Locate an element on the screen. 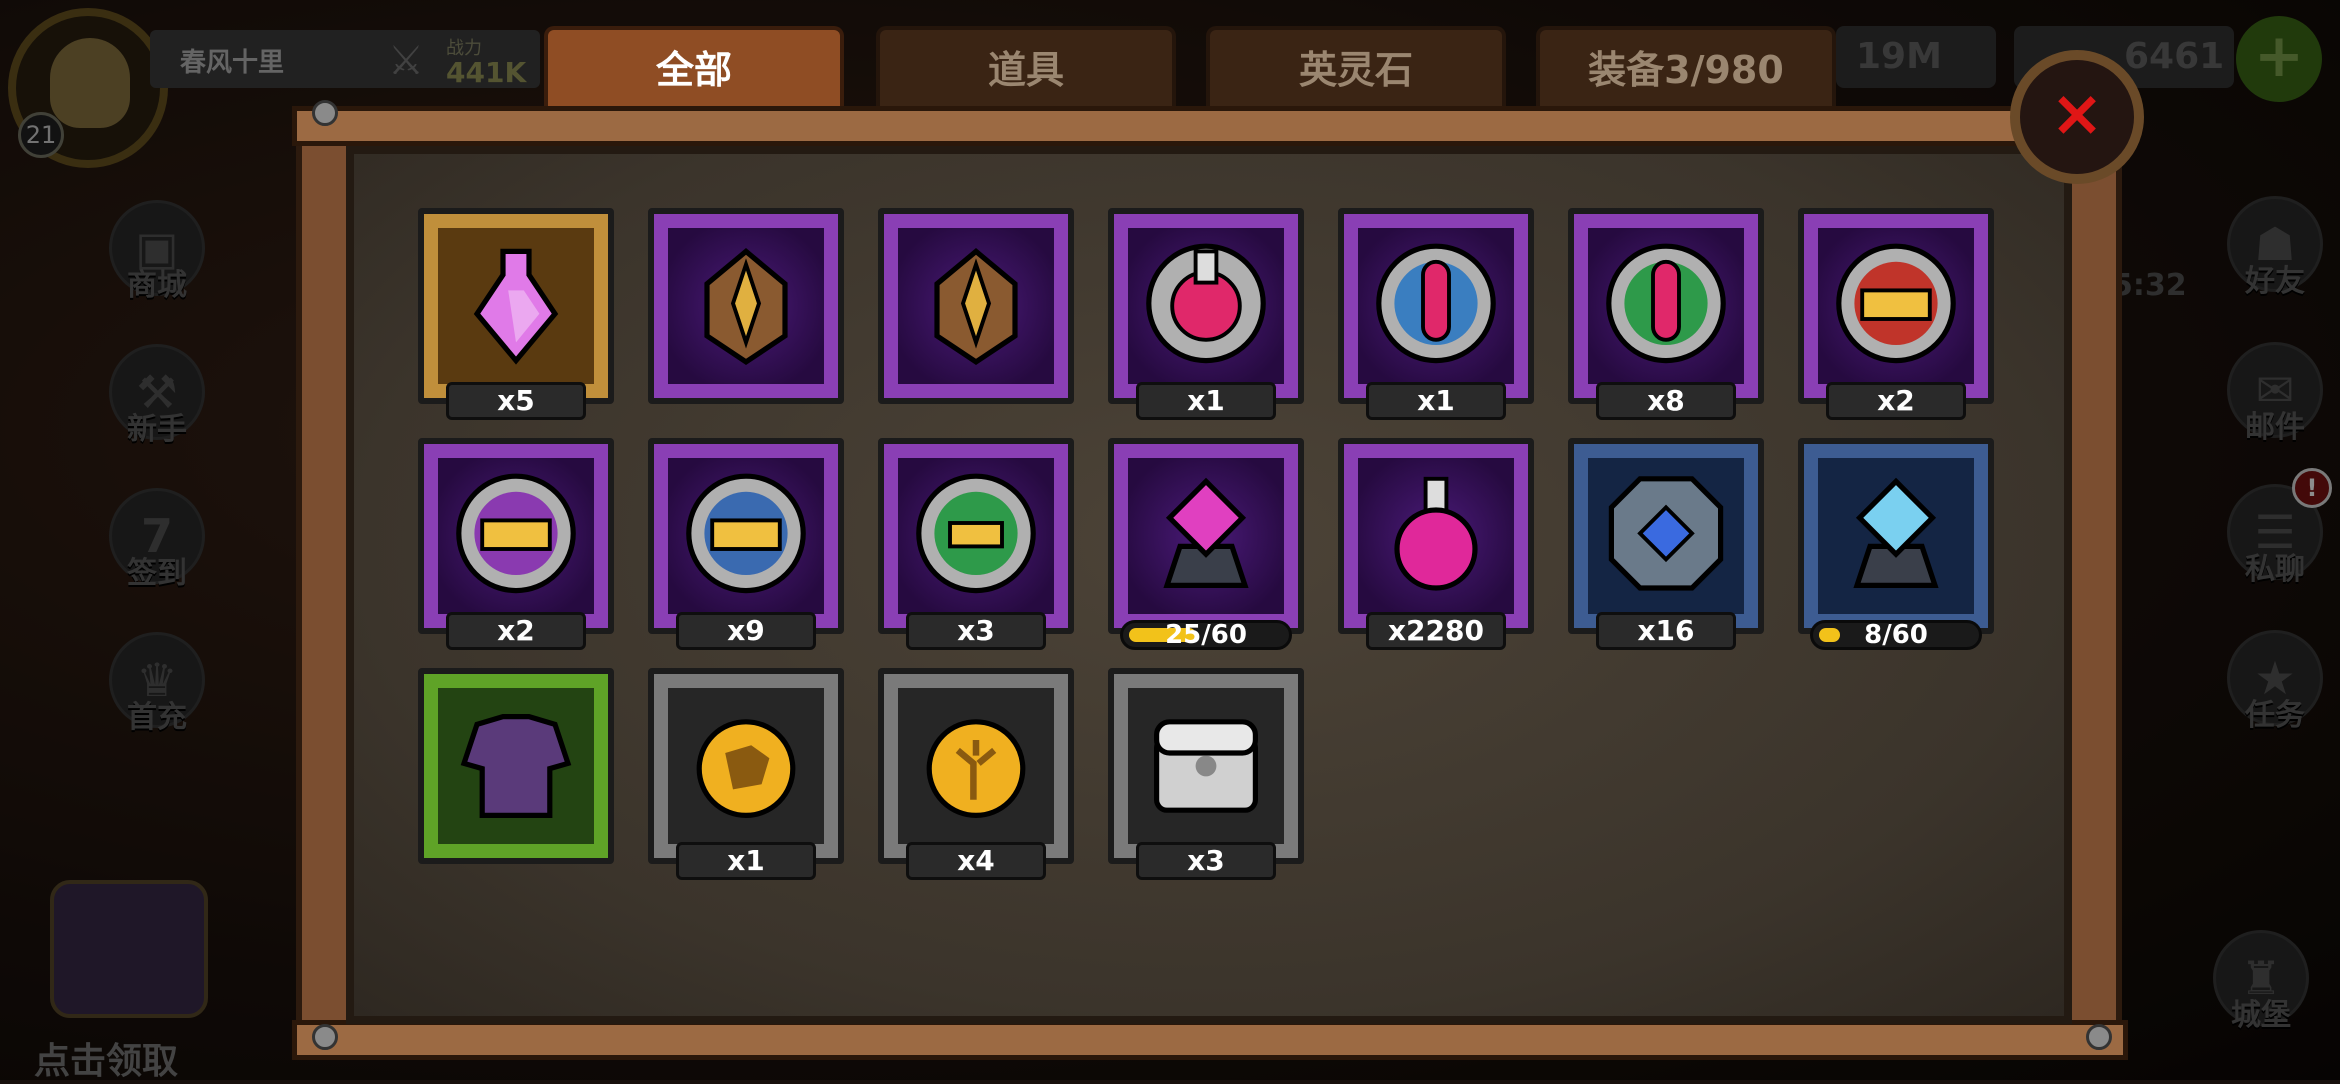 The image size is (2340, 1084). inventory-slot: 8/60 is located at coordinates (1896, 544).